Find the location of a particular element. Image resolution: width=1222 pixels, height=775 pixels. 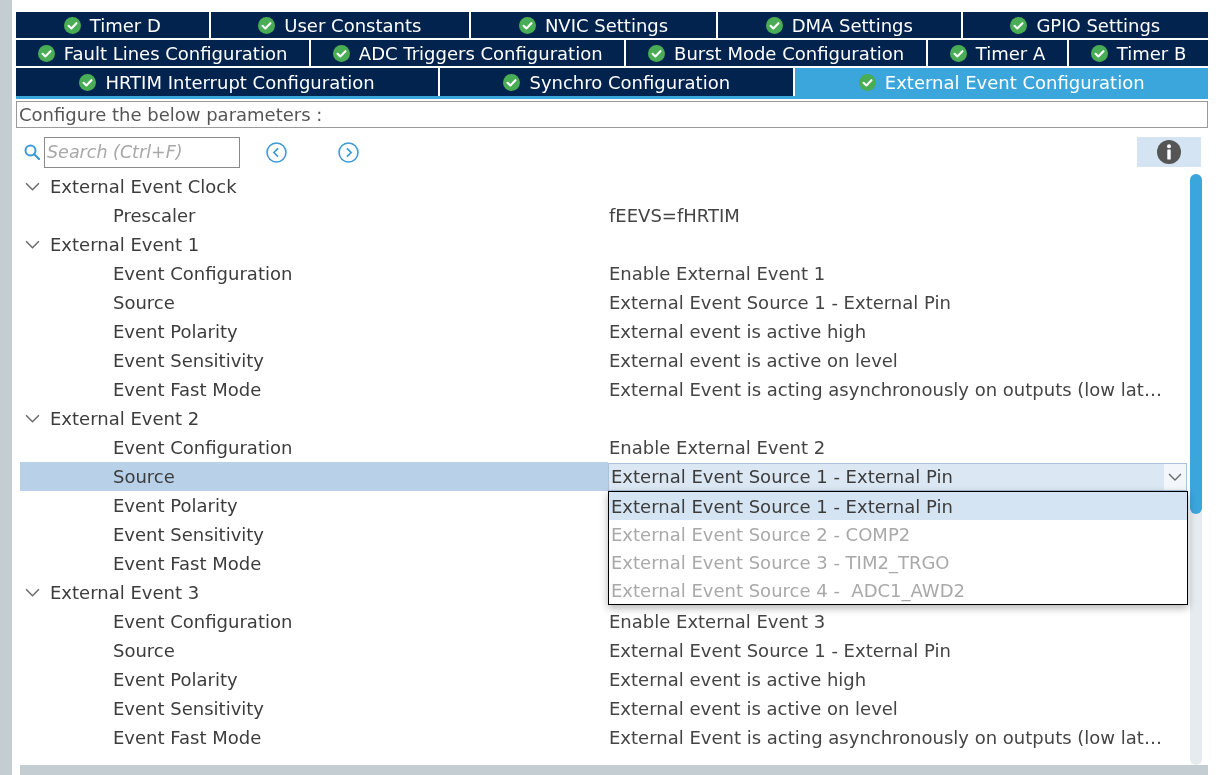

tree-item: External Event 3 is located at coordinates (314, 592).